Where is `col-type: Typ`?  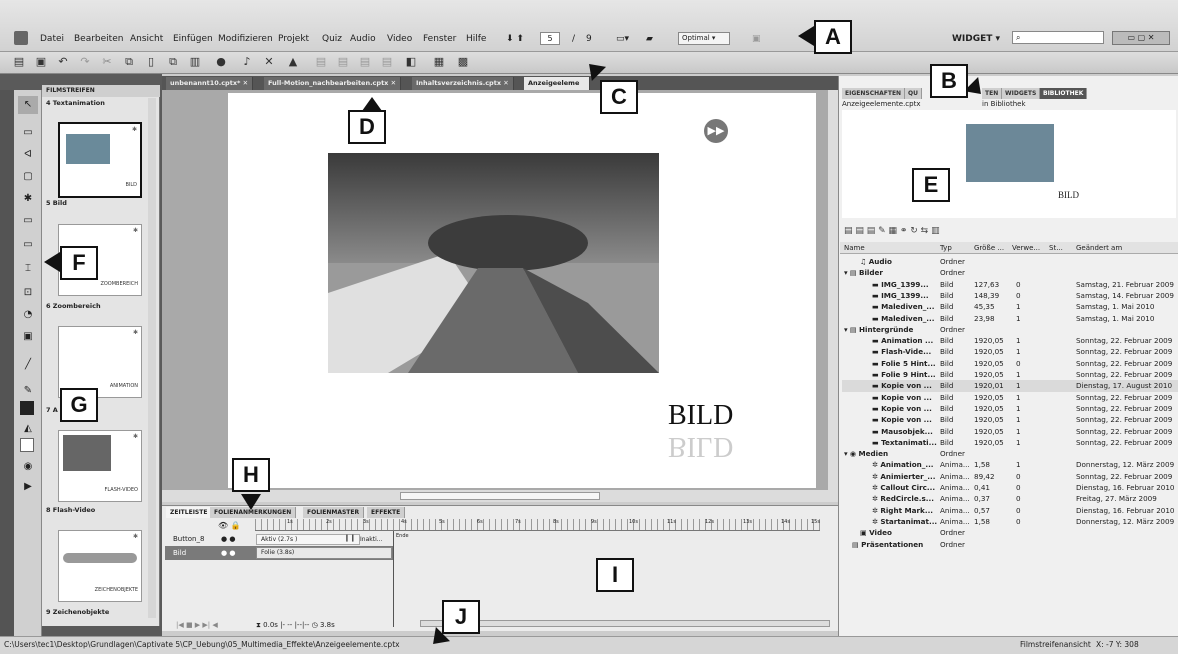 col-type: Typ is located at coordinates (946, 248).